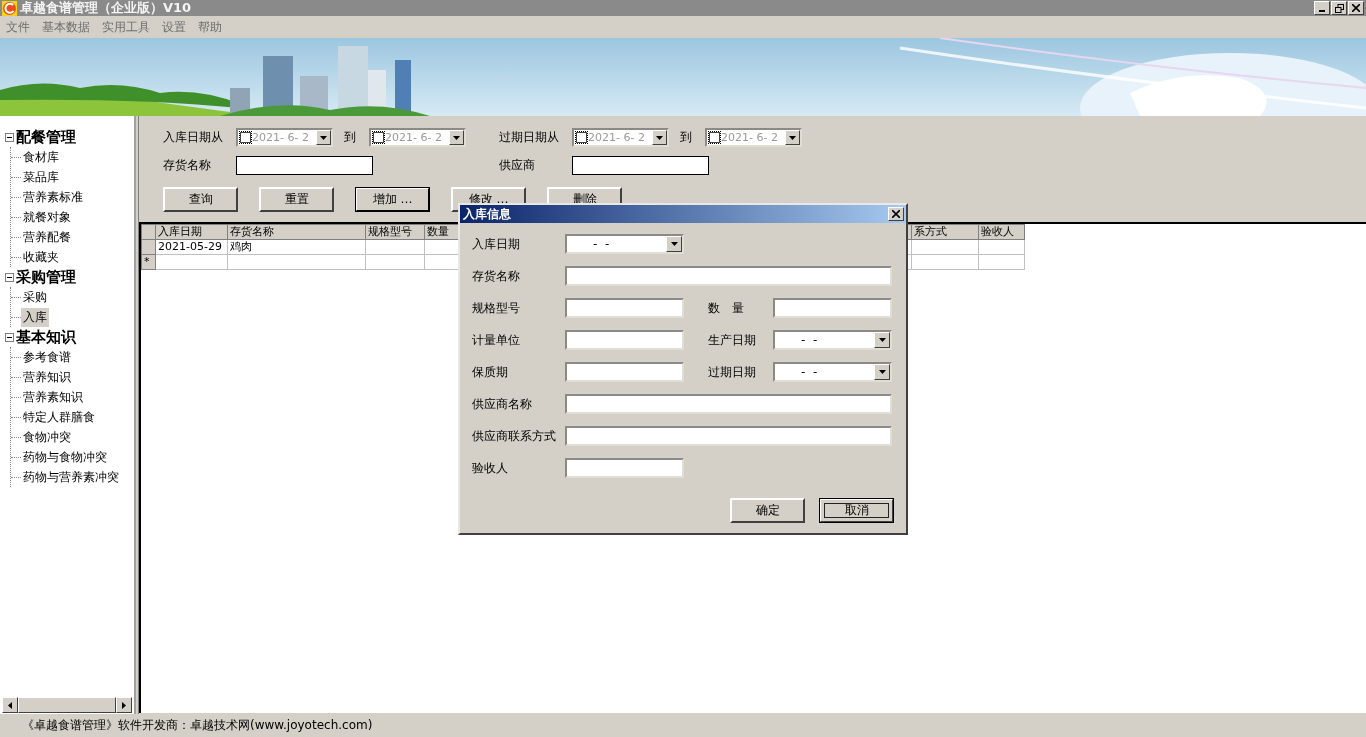  What do you see at coordinates (9, 8) in the screenshot?
I see `app-logo-icon` at bounding box center [9, 8].